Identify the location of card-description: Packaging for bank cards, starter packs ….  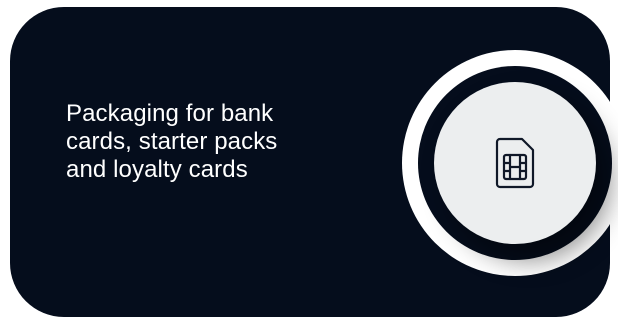
(172, 141).